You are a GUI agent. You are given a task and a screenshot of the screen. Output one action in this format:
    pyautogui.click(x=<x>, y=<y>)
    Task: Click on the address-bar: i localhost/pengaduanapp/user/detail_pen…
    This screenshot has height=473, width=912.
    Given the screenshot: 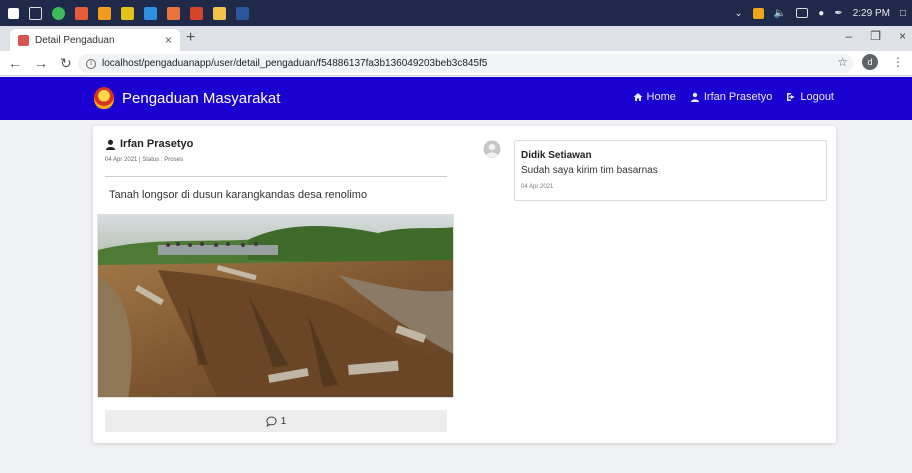 What is the action you would take?
    pyautogui.click(x=465, y=63)
    